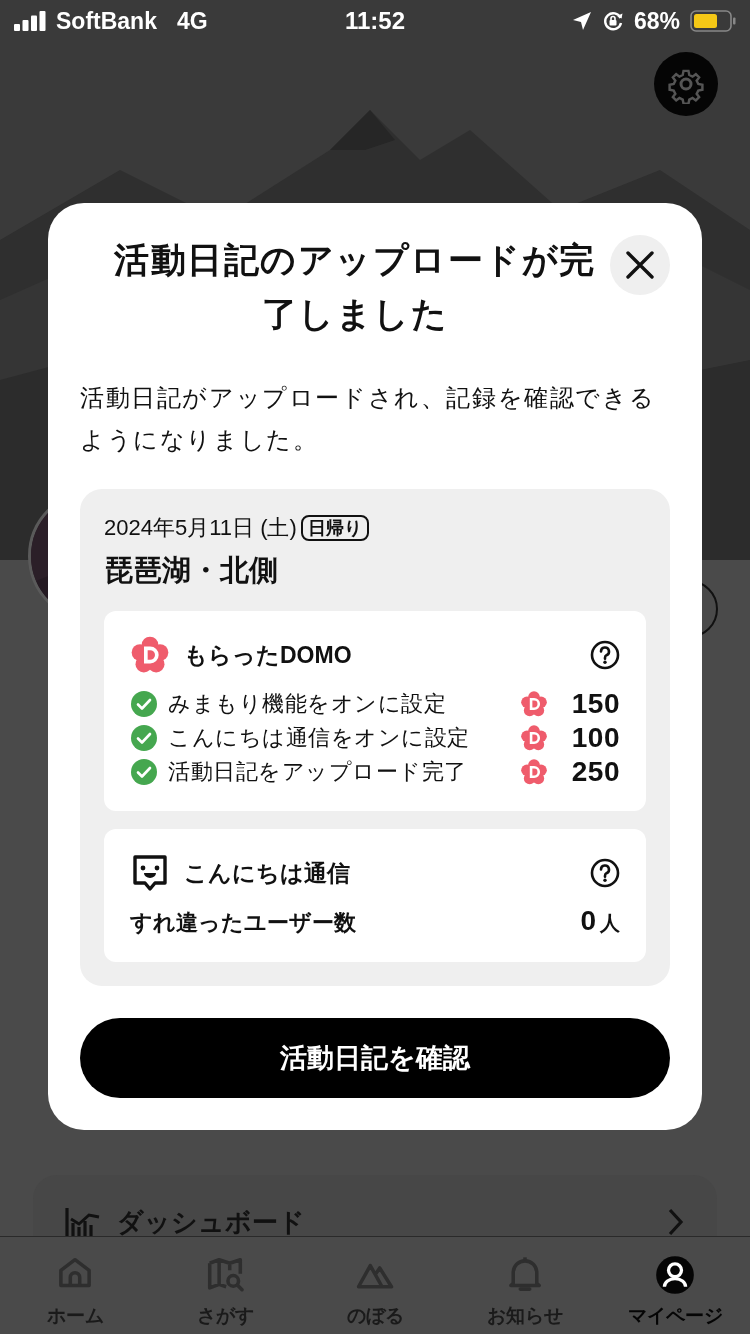 Image resolution: width=750 pixels, height=1334 pixels. Describe the element at coordinates (713, 21) in the screenshot. I see `battery-icon` at that location.